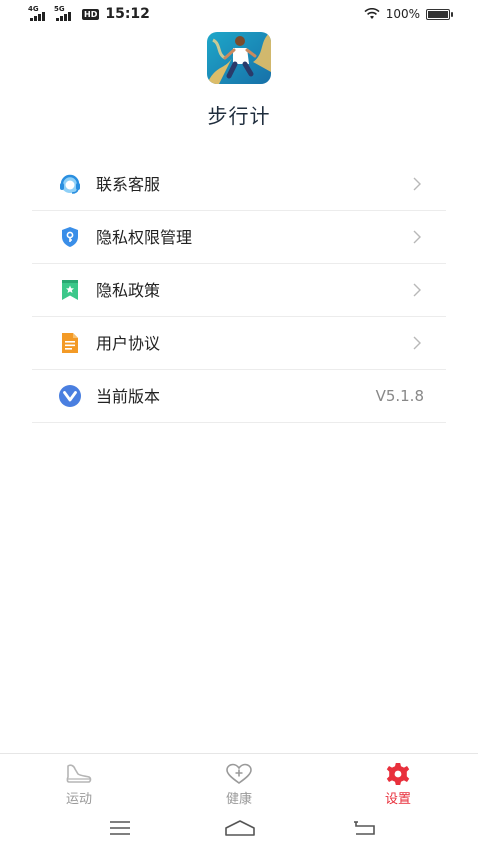 Image resolution: width=478 pixels, height=850 pixels. What do you see at coordinates (128, 184) in the screenshot?
I see `menu-item-label: 联系客服` at bounding box center [128, 184].